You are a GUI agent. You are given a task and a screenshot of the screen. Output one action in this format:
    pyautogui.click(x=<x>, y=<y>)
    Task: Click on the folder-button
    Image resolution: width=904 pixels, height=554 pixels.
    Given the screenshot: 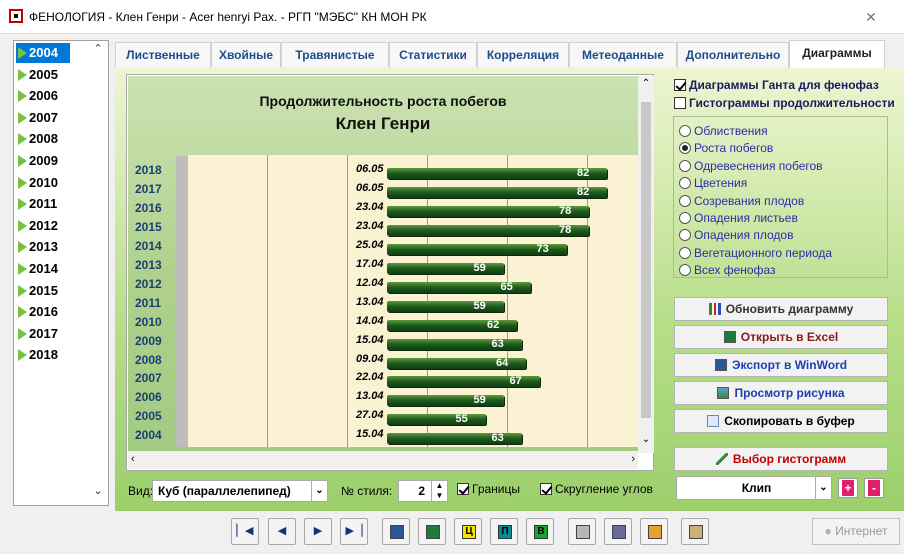 What is the action you would take?
    pyautogui.click(x=695, y=531)
    